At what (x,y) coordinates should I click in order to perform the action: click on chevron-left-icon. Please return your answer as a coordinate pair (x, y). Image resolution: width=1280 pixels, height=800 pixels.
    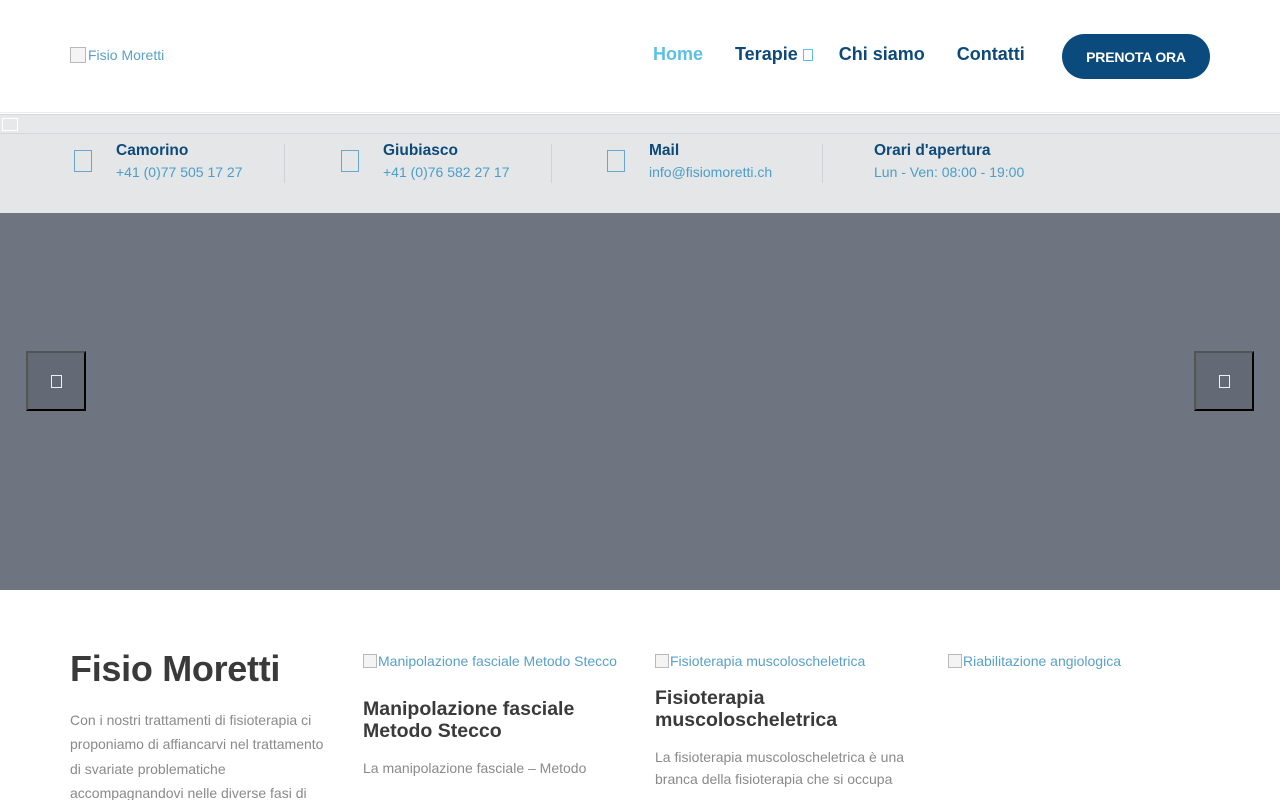
    Looking at the image, I should click on (56, 381).